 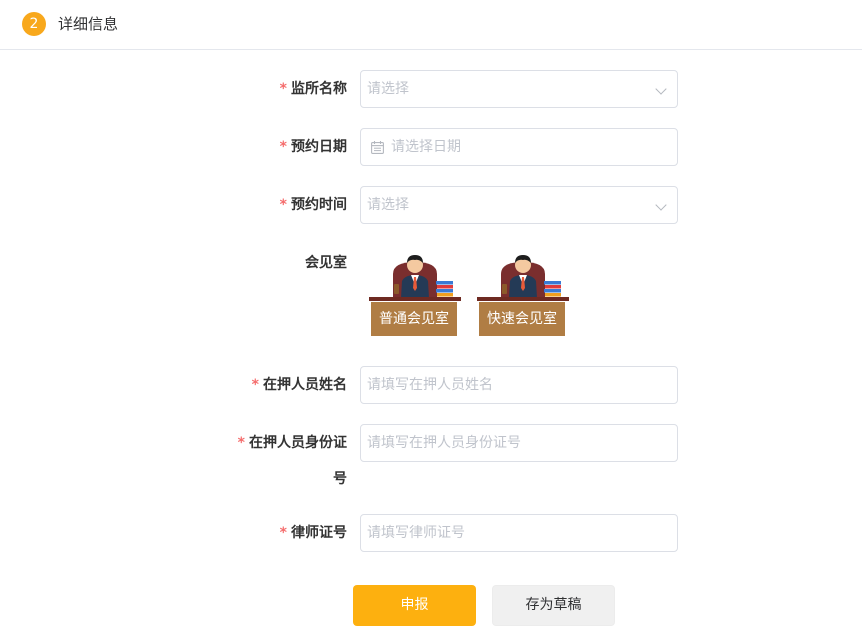 I want to click on lawyer-license-label: * 律师证号, so click(x=313, y=533).